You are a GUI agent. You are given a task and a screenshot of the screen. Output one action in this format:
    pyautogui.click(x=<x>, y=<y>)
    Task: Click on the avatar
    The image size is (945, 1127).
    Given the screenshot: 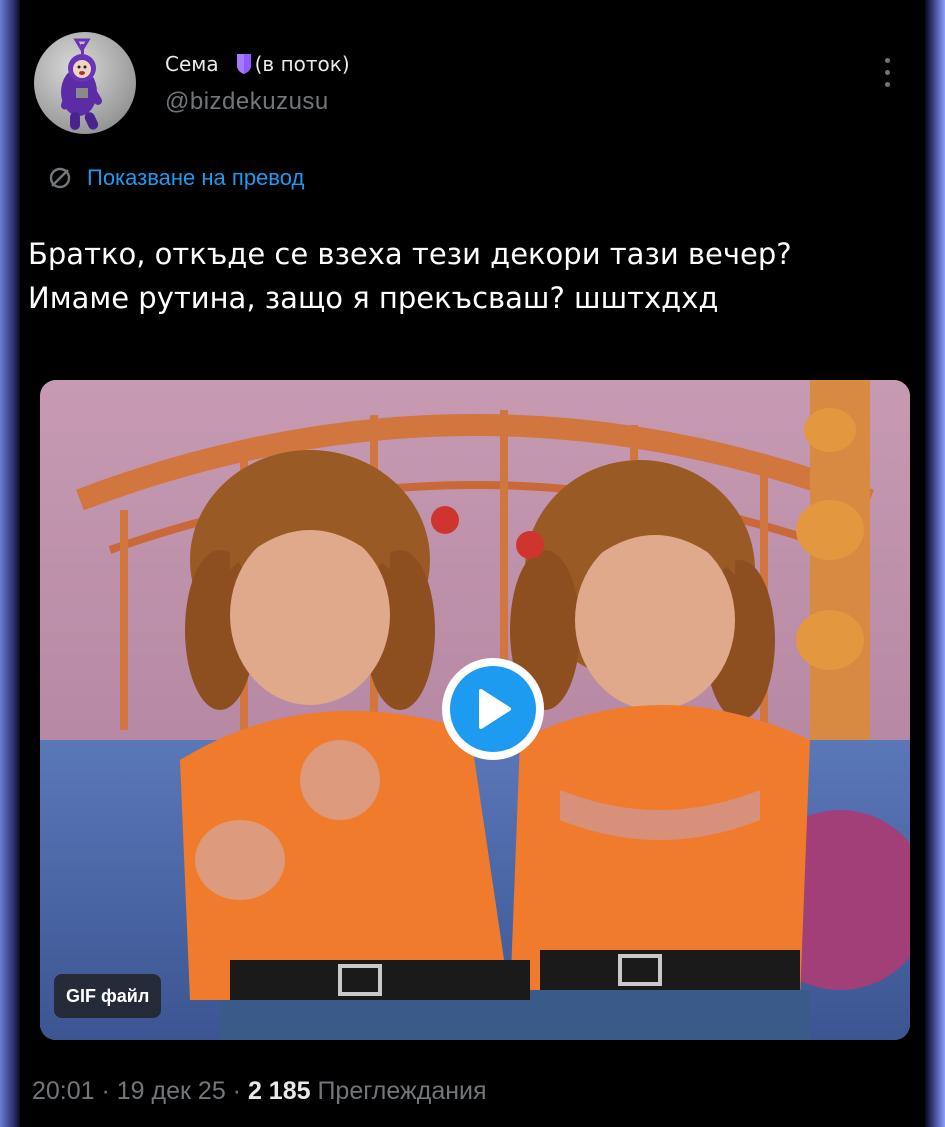 What is the action you would take?
    pyautogui.click(x=85, y=83)
    